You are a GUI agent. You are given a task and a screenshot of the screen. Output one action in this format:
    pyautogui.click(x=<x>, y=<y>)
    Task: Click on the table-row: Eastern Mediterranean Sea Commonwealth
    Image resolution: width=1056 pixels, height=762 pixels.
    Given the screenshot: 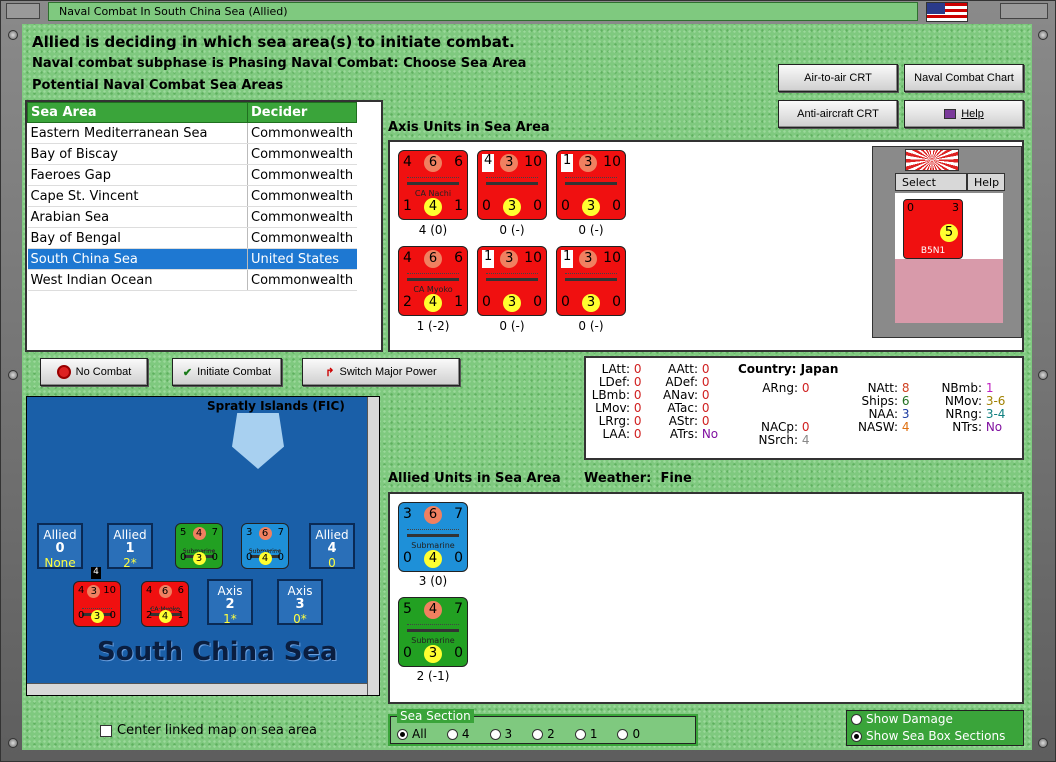 What is the action you would take?
    pyautogui.click(x=192, y=133)
    